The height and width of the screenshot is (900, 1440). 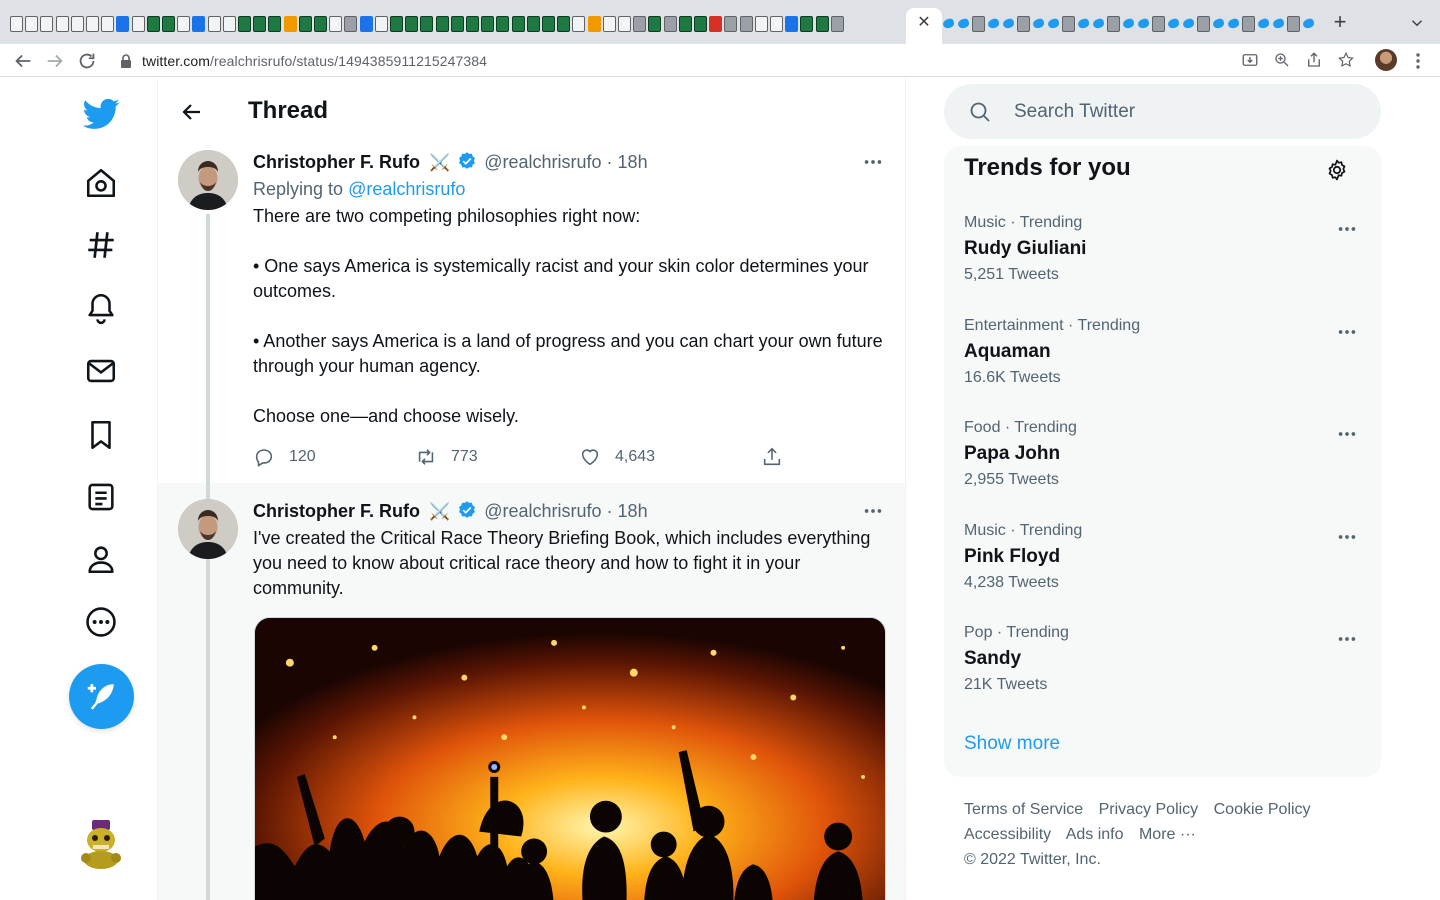 What do you see at coordinates (284, 457) in the screenshot?
I see `reply-button: 120` at bounding box center [284, 457].